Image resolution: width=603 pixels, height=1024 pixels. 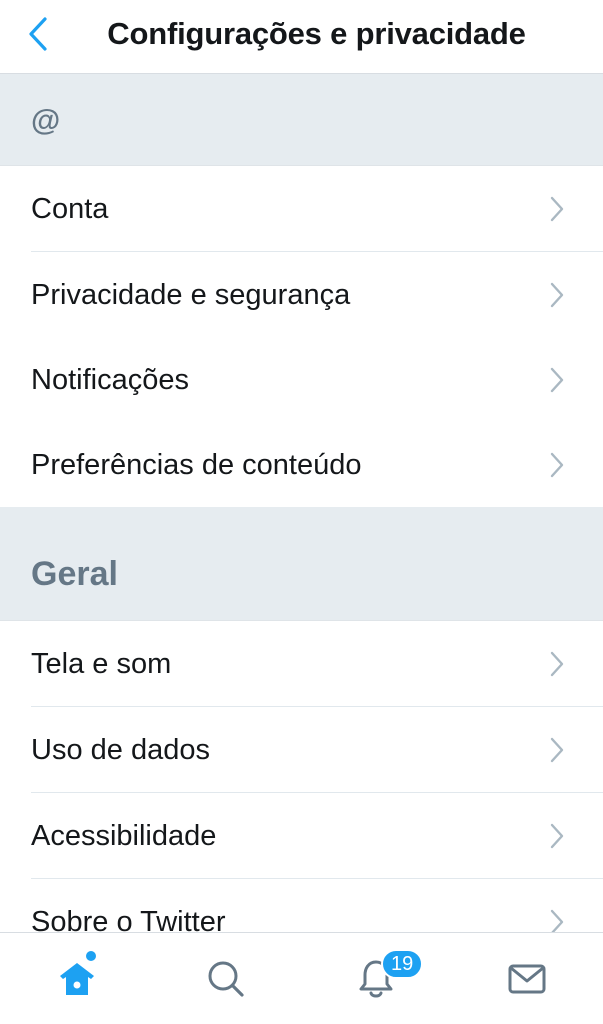 I want to click on tab-notifications: 19, so click(x=376, y=978).